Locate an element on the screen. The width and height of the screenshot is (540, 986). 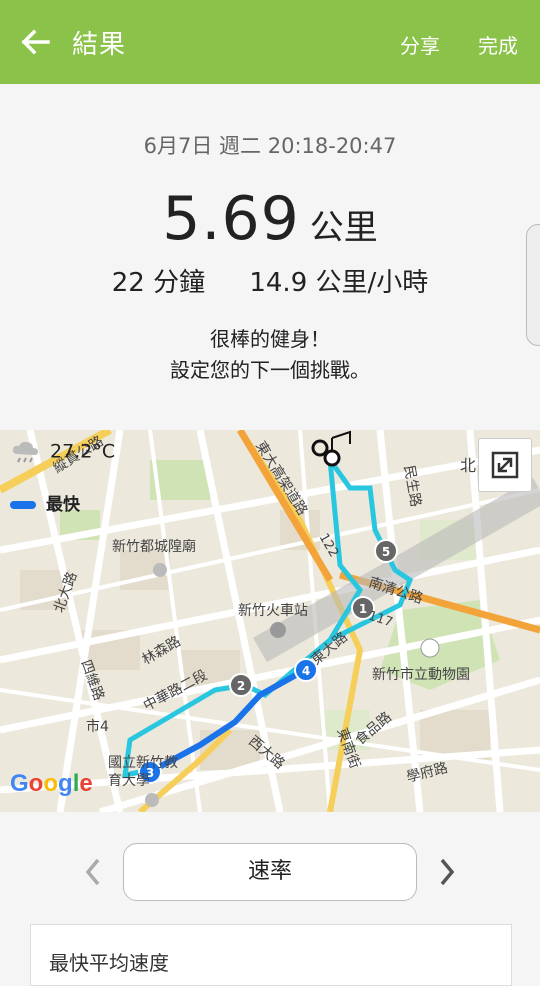
back-arrow-icon is located at coordinates (36, 42).